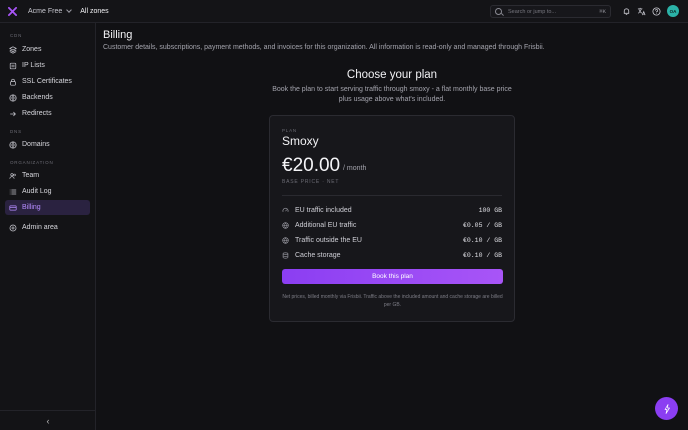  I want to click on search-icon, so click(498, 11).